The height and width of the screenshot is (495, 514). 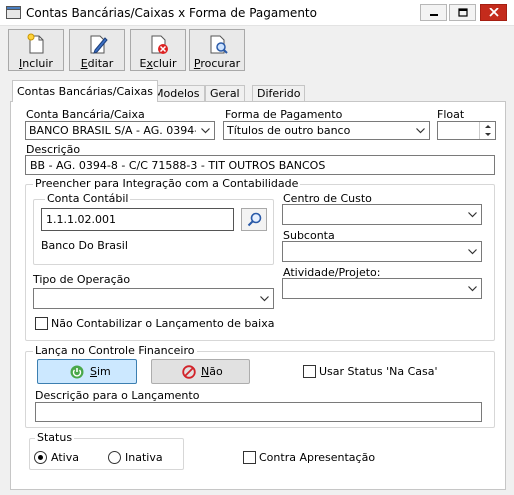 I want to click on maximize-button, so click(x=462, y=12).